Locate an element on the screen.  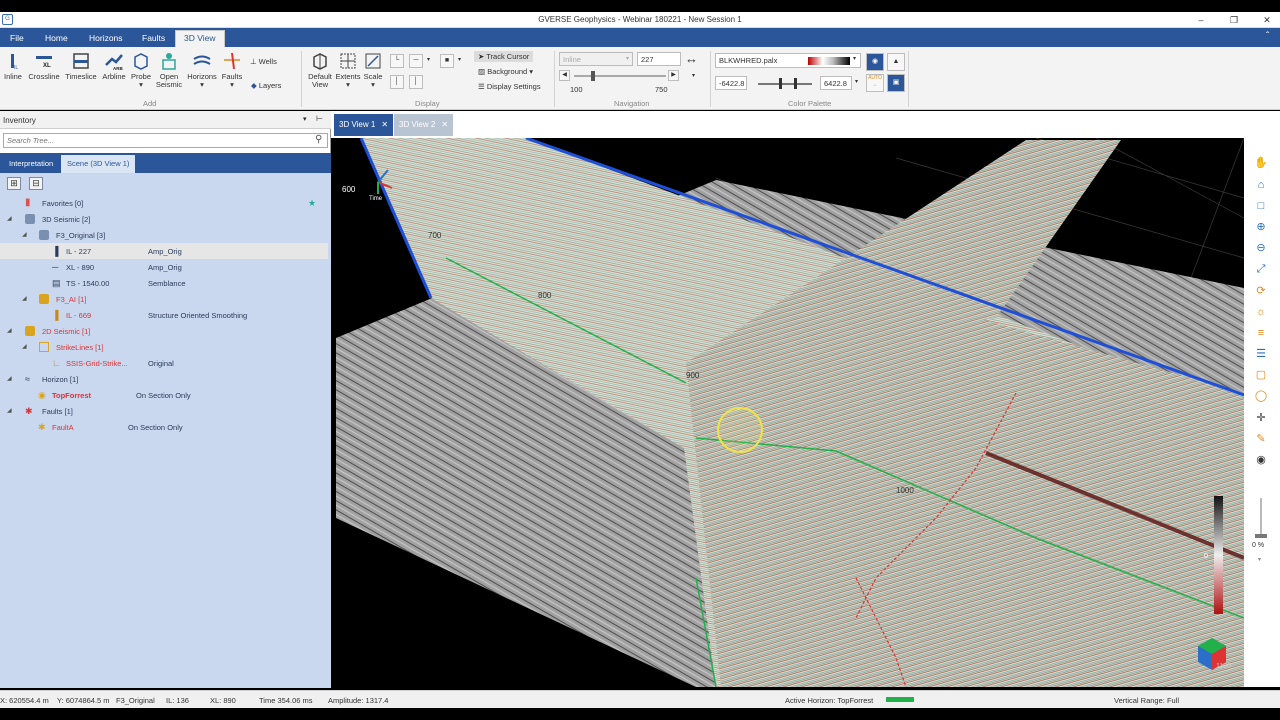
open-seismic-button: Open Seismic is located at coordinates (169, 70).